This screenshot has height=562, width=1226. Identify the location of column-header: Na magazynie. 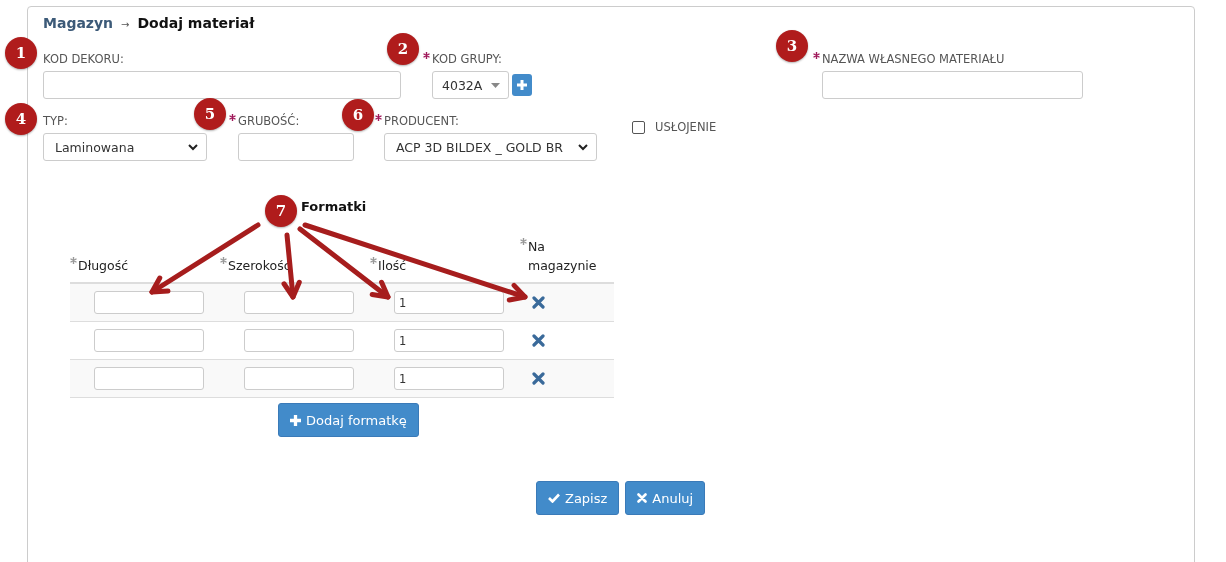
(563, 256).